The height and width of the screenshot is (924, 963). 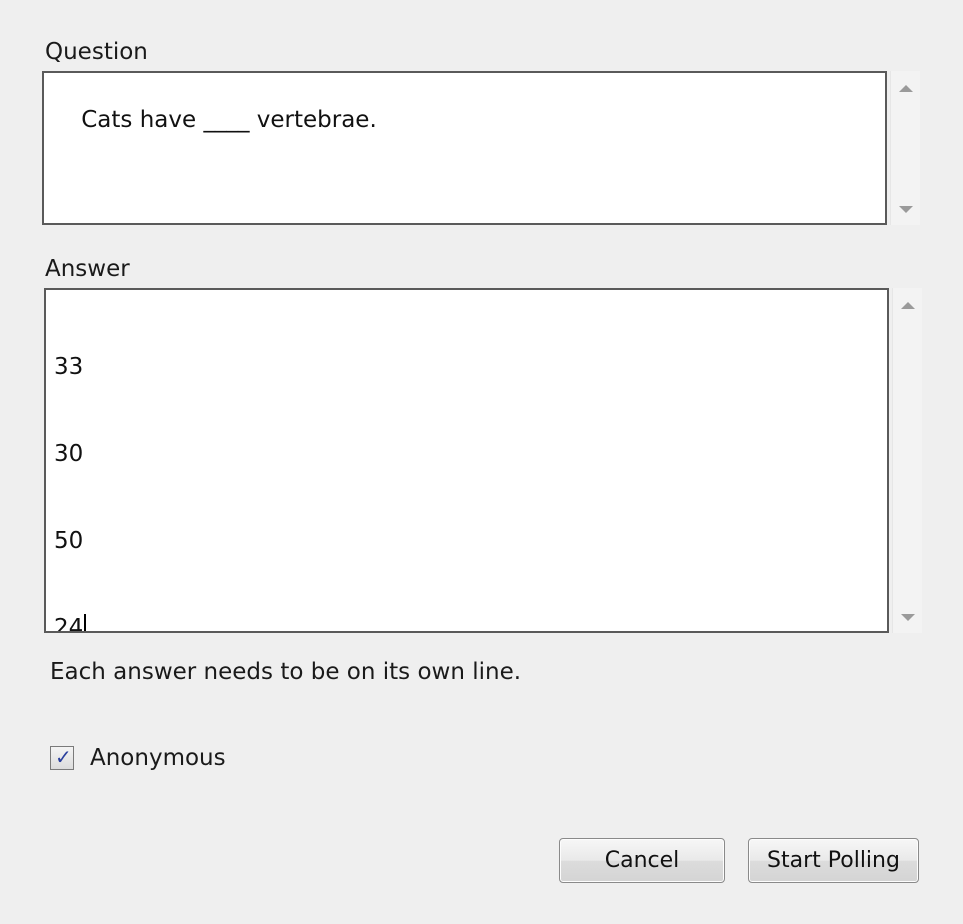 What do you see at coordinates (466, 623) in the screenshot?
I see `answer-line-current: 24` at bounding box center [466, 623].